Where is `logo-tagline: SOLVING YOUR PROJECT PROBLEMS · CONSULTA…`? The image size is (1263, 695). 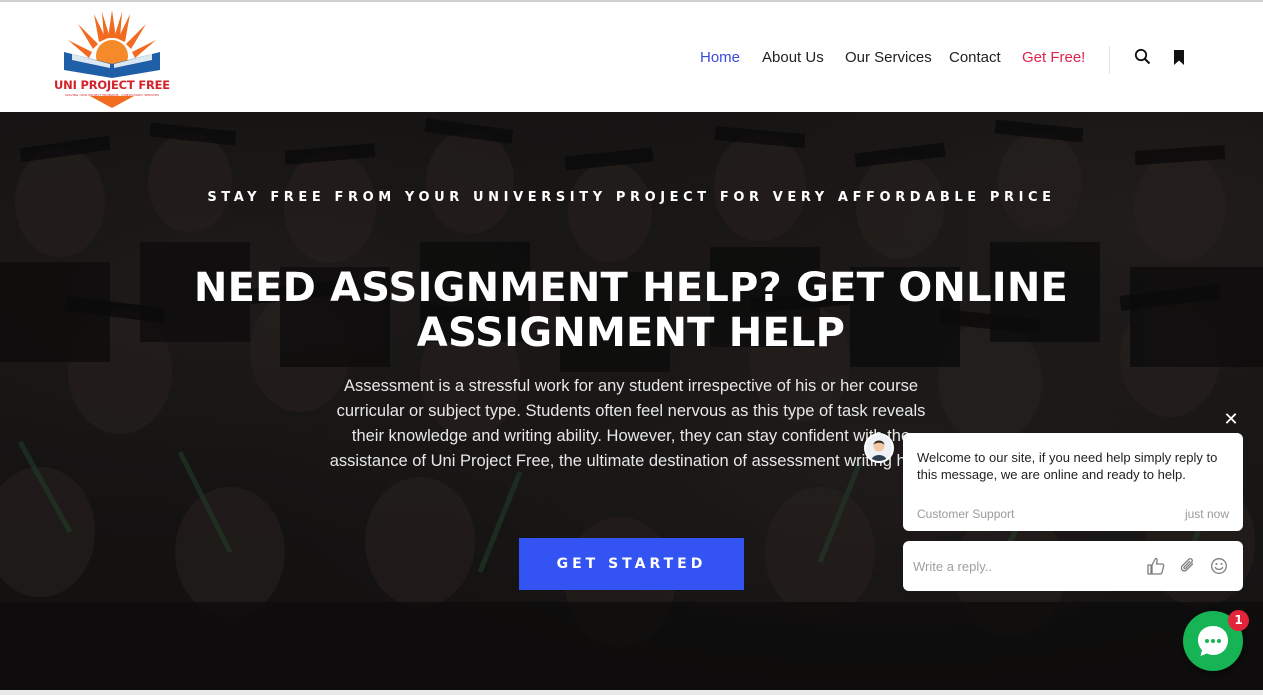 logo-tagline: SOLVING YOUR PROJECT PROBLEMS · CONSULTA… is located at coordinates (112, 95).